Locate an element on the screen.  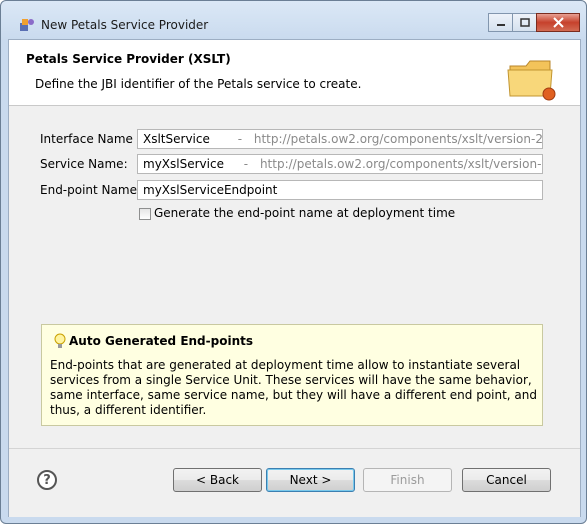
button-bar: ? < Back Next > Finish Cancel is located at coordinates (294, 482).